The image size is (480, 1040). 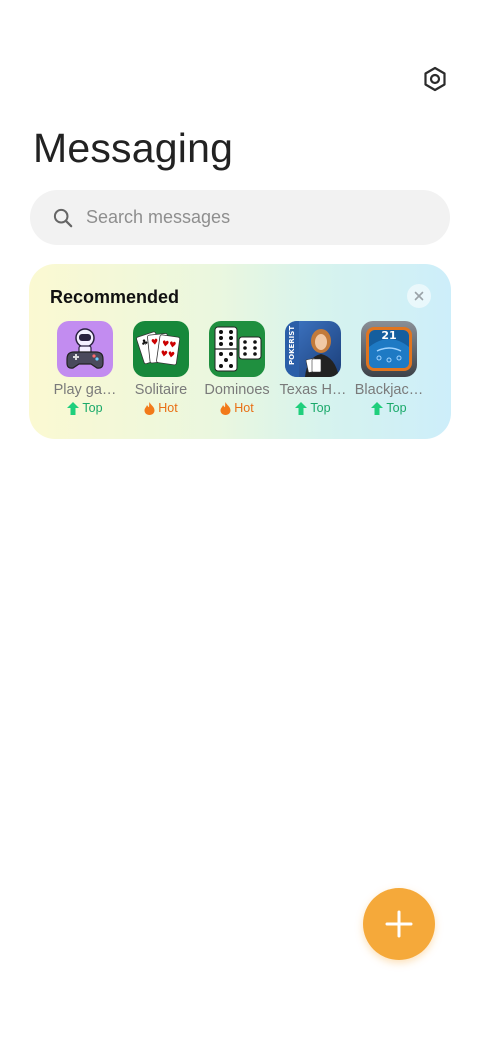 I want to click on svg-text: 21, so click(x=388, y=335).